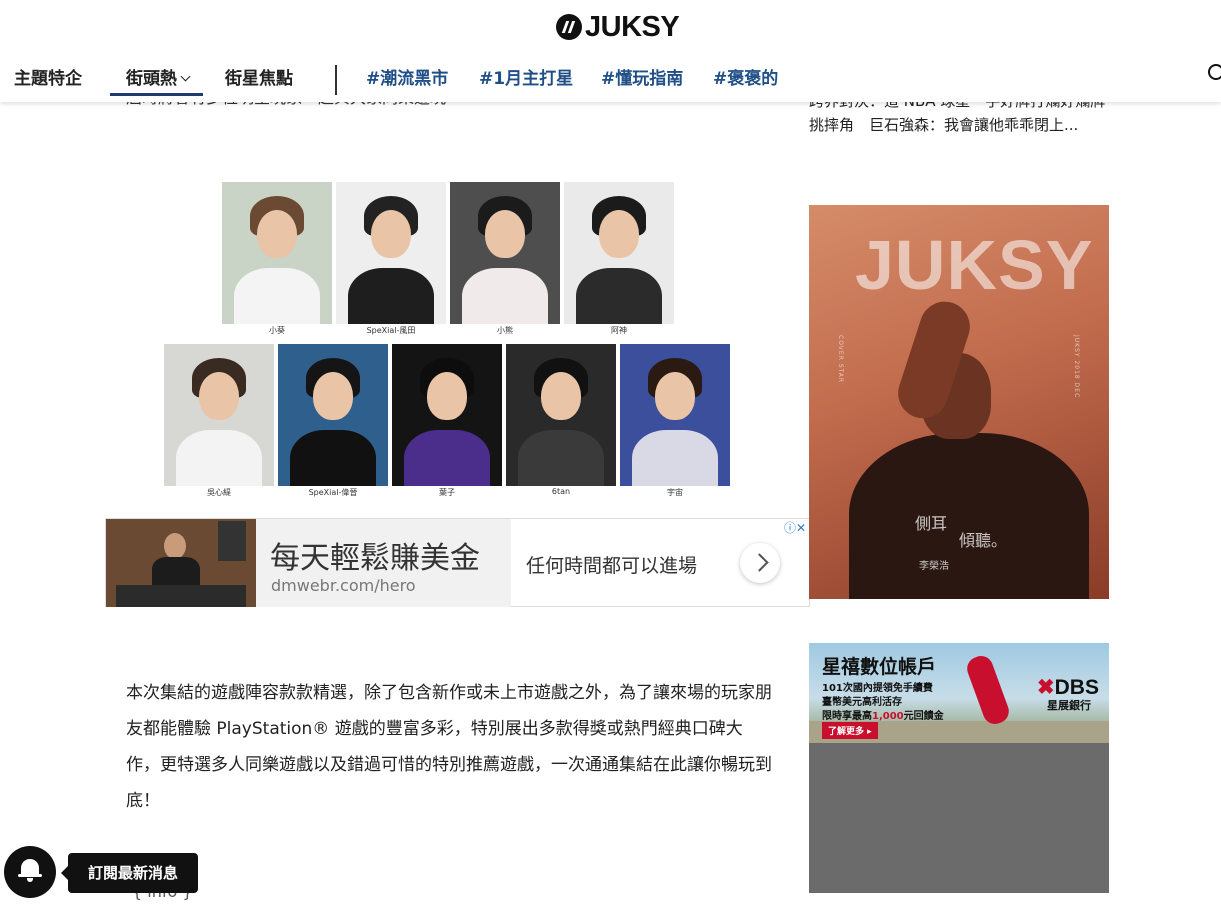 This screenshot has height=913, width=1221. What do you see at coordinates (983, 540) in the screenshot?
I see `cover-tagline-2: 傾聽。` at bounding box center [983, 540].